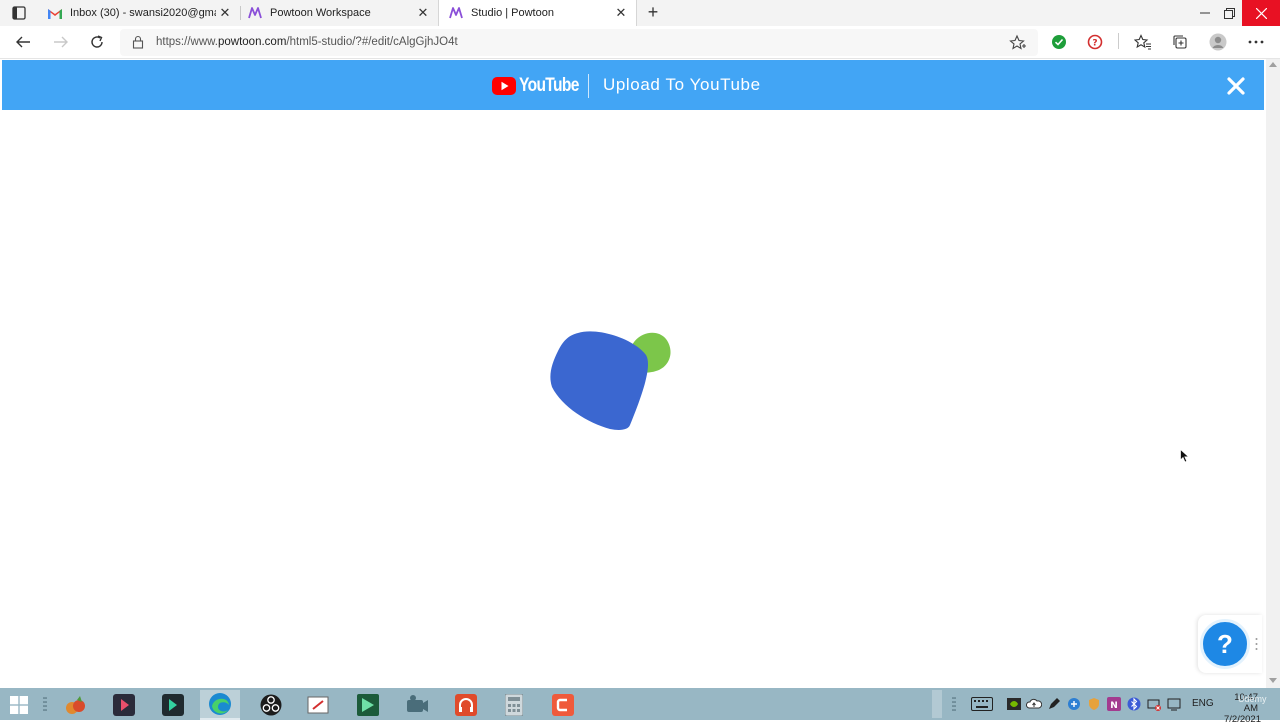 This screenshot has height=725, width=1280. Describe the element at coordinates (1225, 644) in the screenshot. I see `help-button: ?` at that location.